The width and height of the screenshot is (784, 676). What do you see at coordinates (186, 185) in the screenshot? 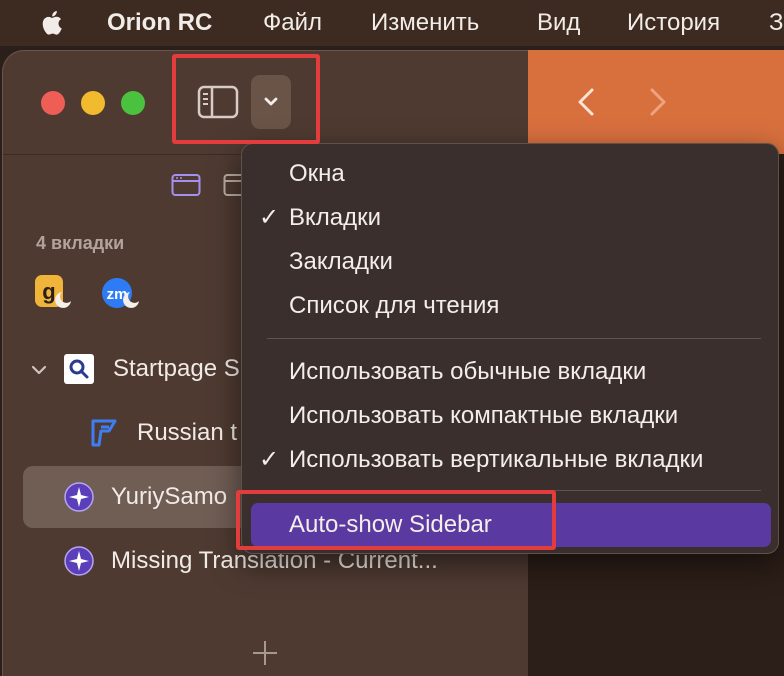
I see `tab-view-icon` at bounding box center [186, 185].